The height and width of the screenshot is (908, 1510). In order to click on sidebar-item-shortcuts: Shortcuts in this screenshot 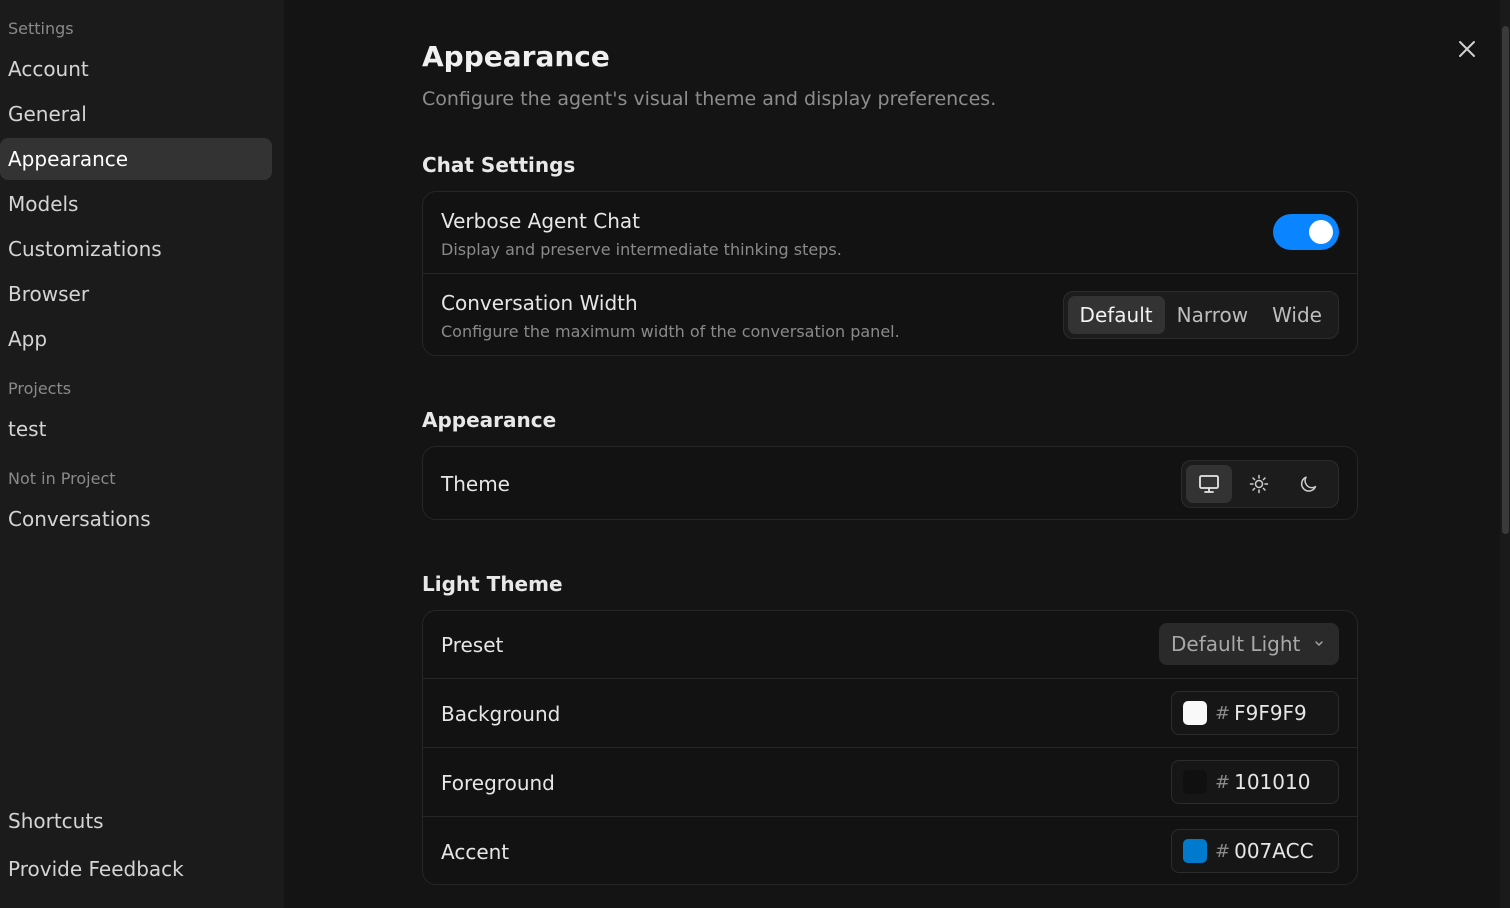, I will do `click(136, 821)`.